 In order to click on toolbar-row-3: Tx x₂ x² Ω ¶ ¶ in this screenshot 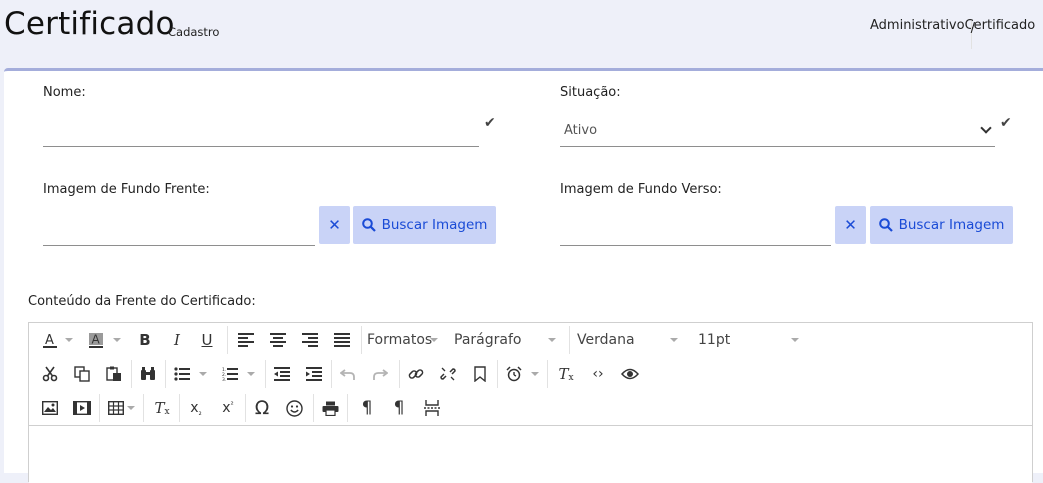, I will do `click(530, 408)`.